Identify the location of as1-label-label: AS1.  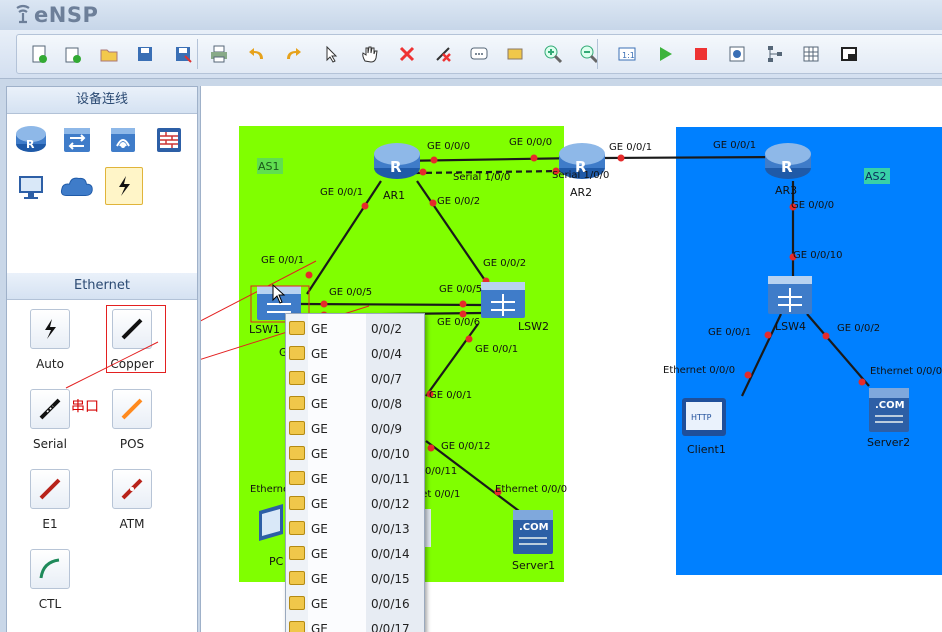
(269, 166).